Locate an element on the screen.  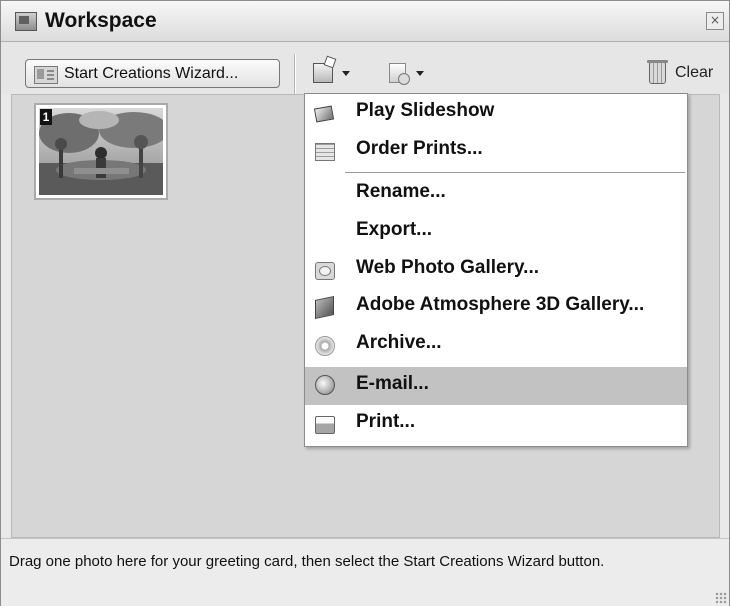
photo-image is located at coordinates (101, 151).